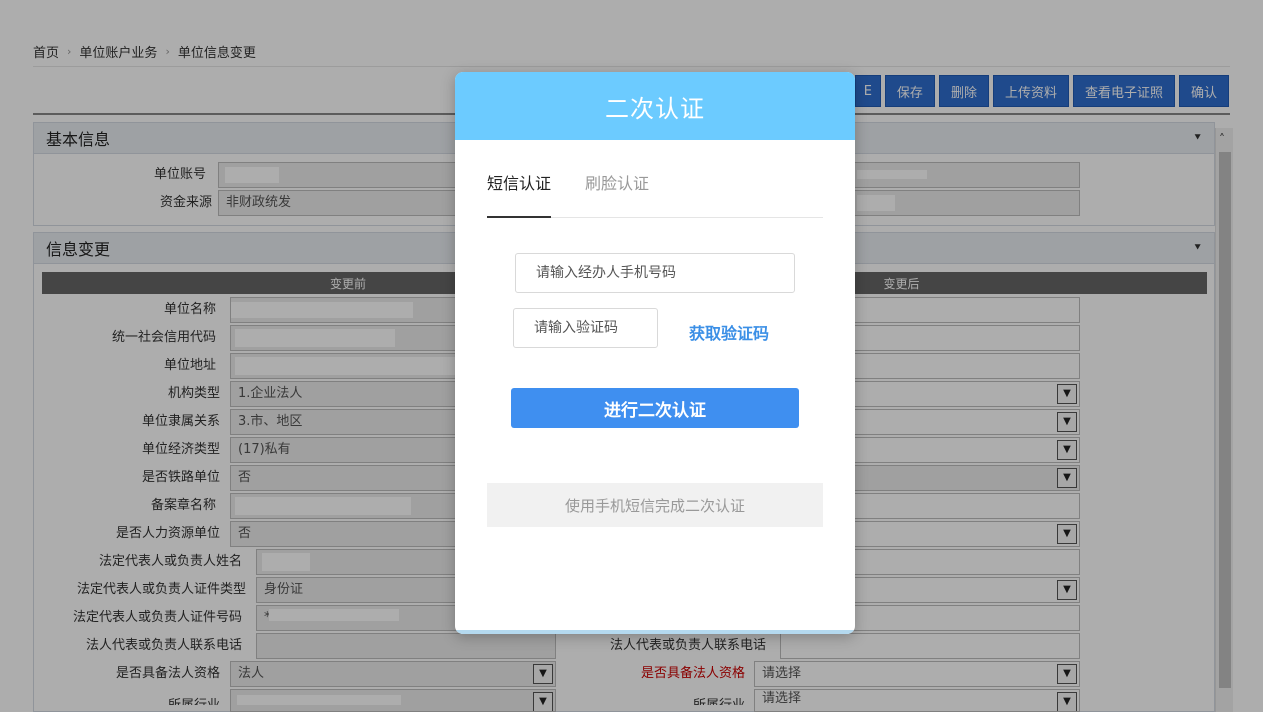 The height and width of the screenshot is (712, 1263). What do you see at coordinates (729, 332) in the screenshot?
I see `get-code-button: 获取验证码` at bounding box center [729, 332].